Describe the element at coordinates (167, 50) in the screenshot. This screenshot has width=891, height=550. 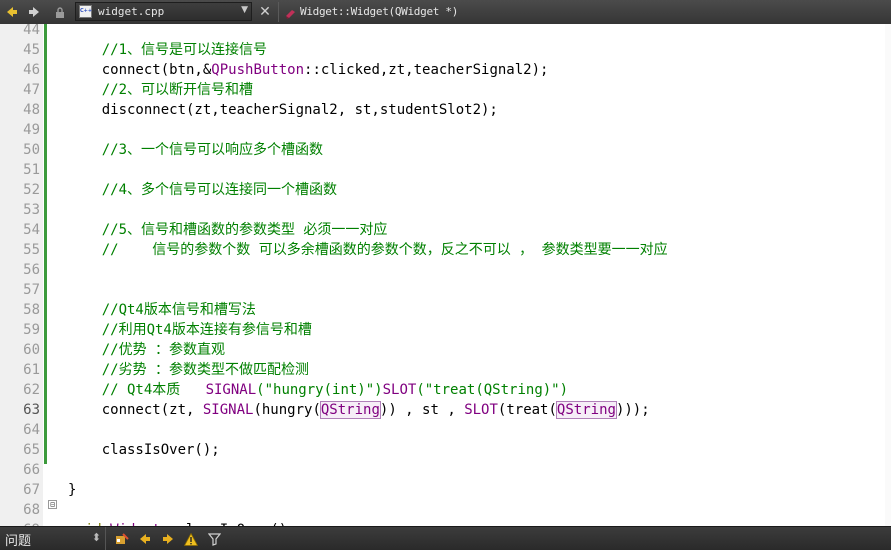
I see `code-text: //1、信号是可以连接信号` at that location.